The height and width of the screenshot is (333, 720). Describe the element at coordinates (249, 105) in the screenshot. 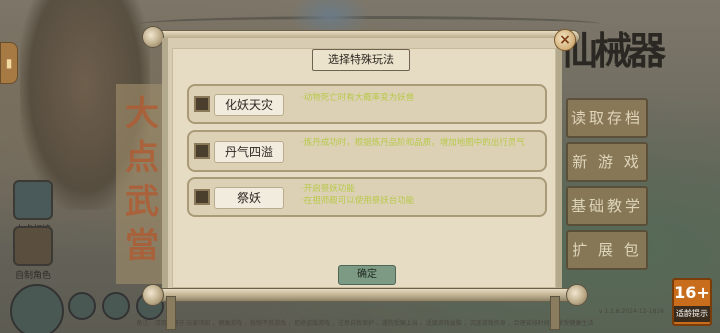

I see `option-name: 化妖天灾` at that location.